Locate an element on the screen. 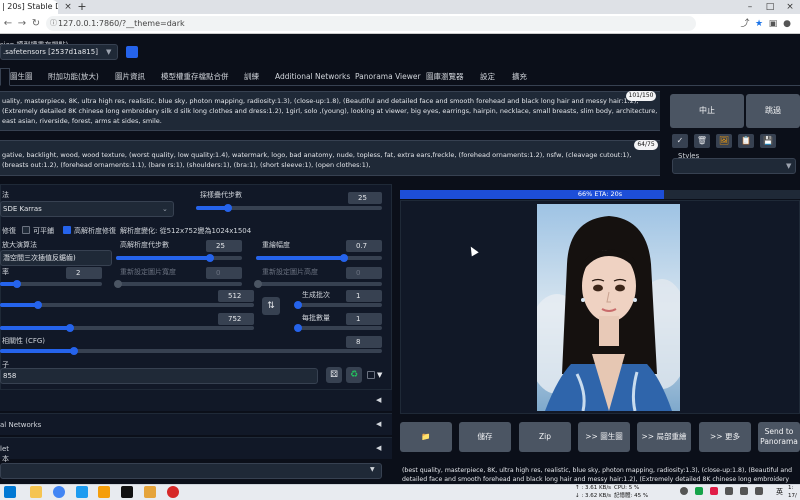  tab-additional-networks: Additional Networks is located at coordinates (312, 77).